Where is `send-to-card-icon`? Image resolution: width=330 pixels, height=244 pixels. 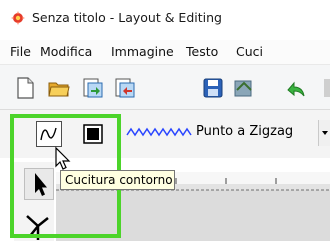 send-to-card-icon is located at coordinates (243, 88).